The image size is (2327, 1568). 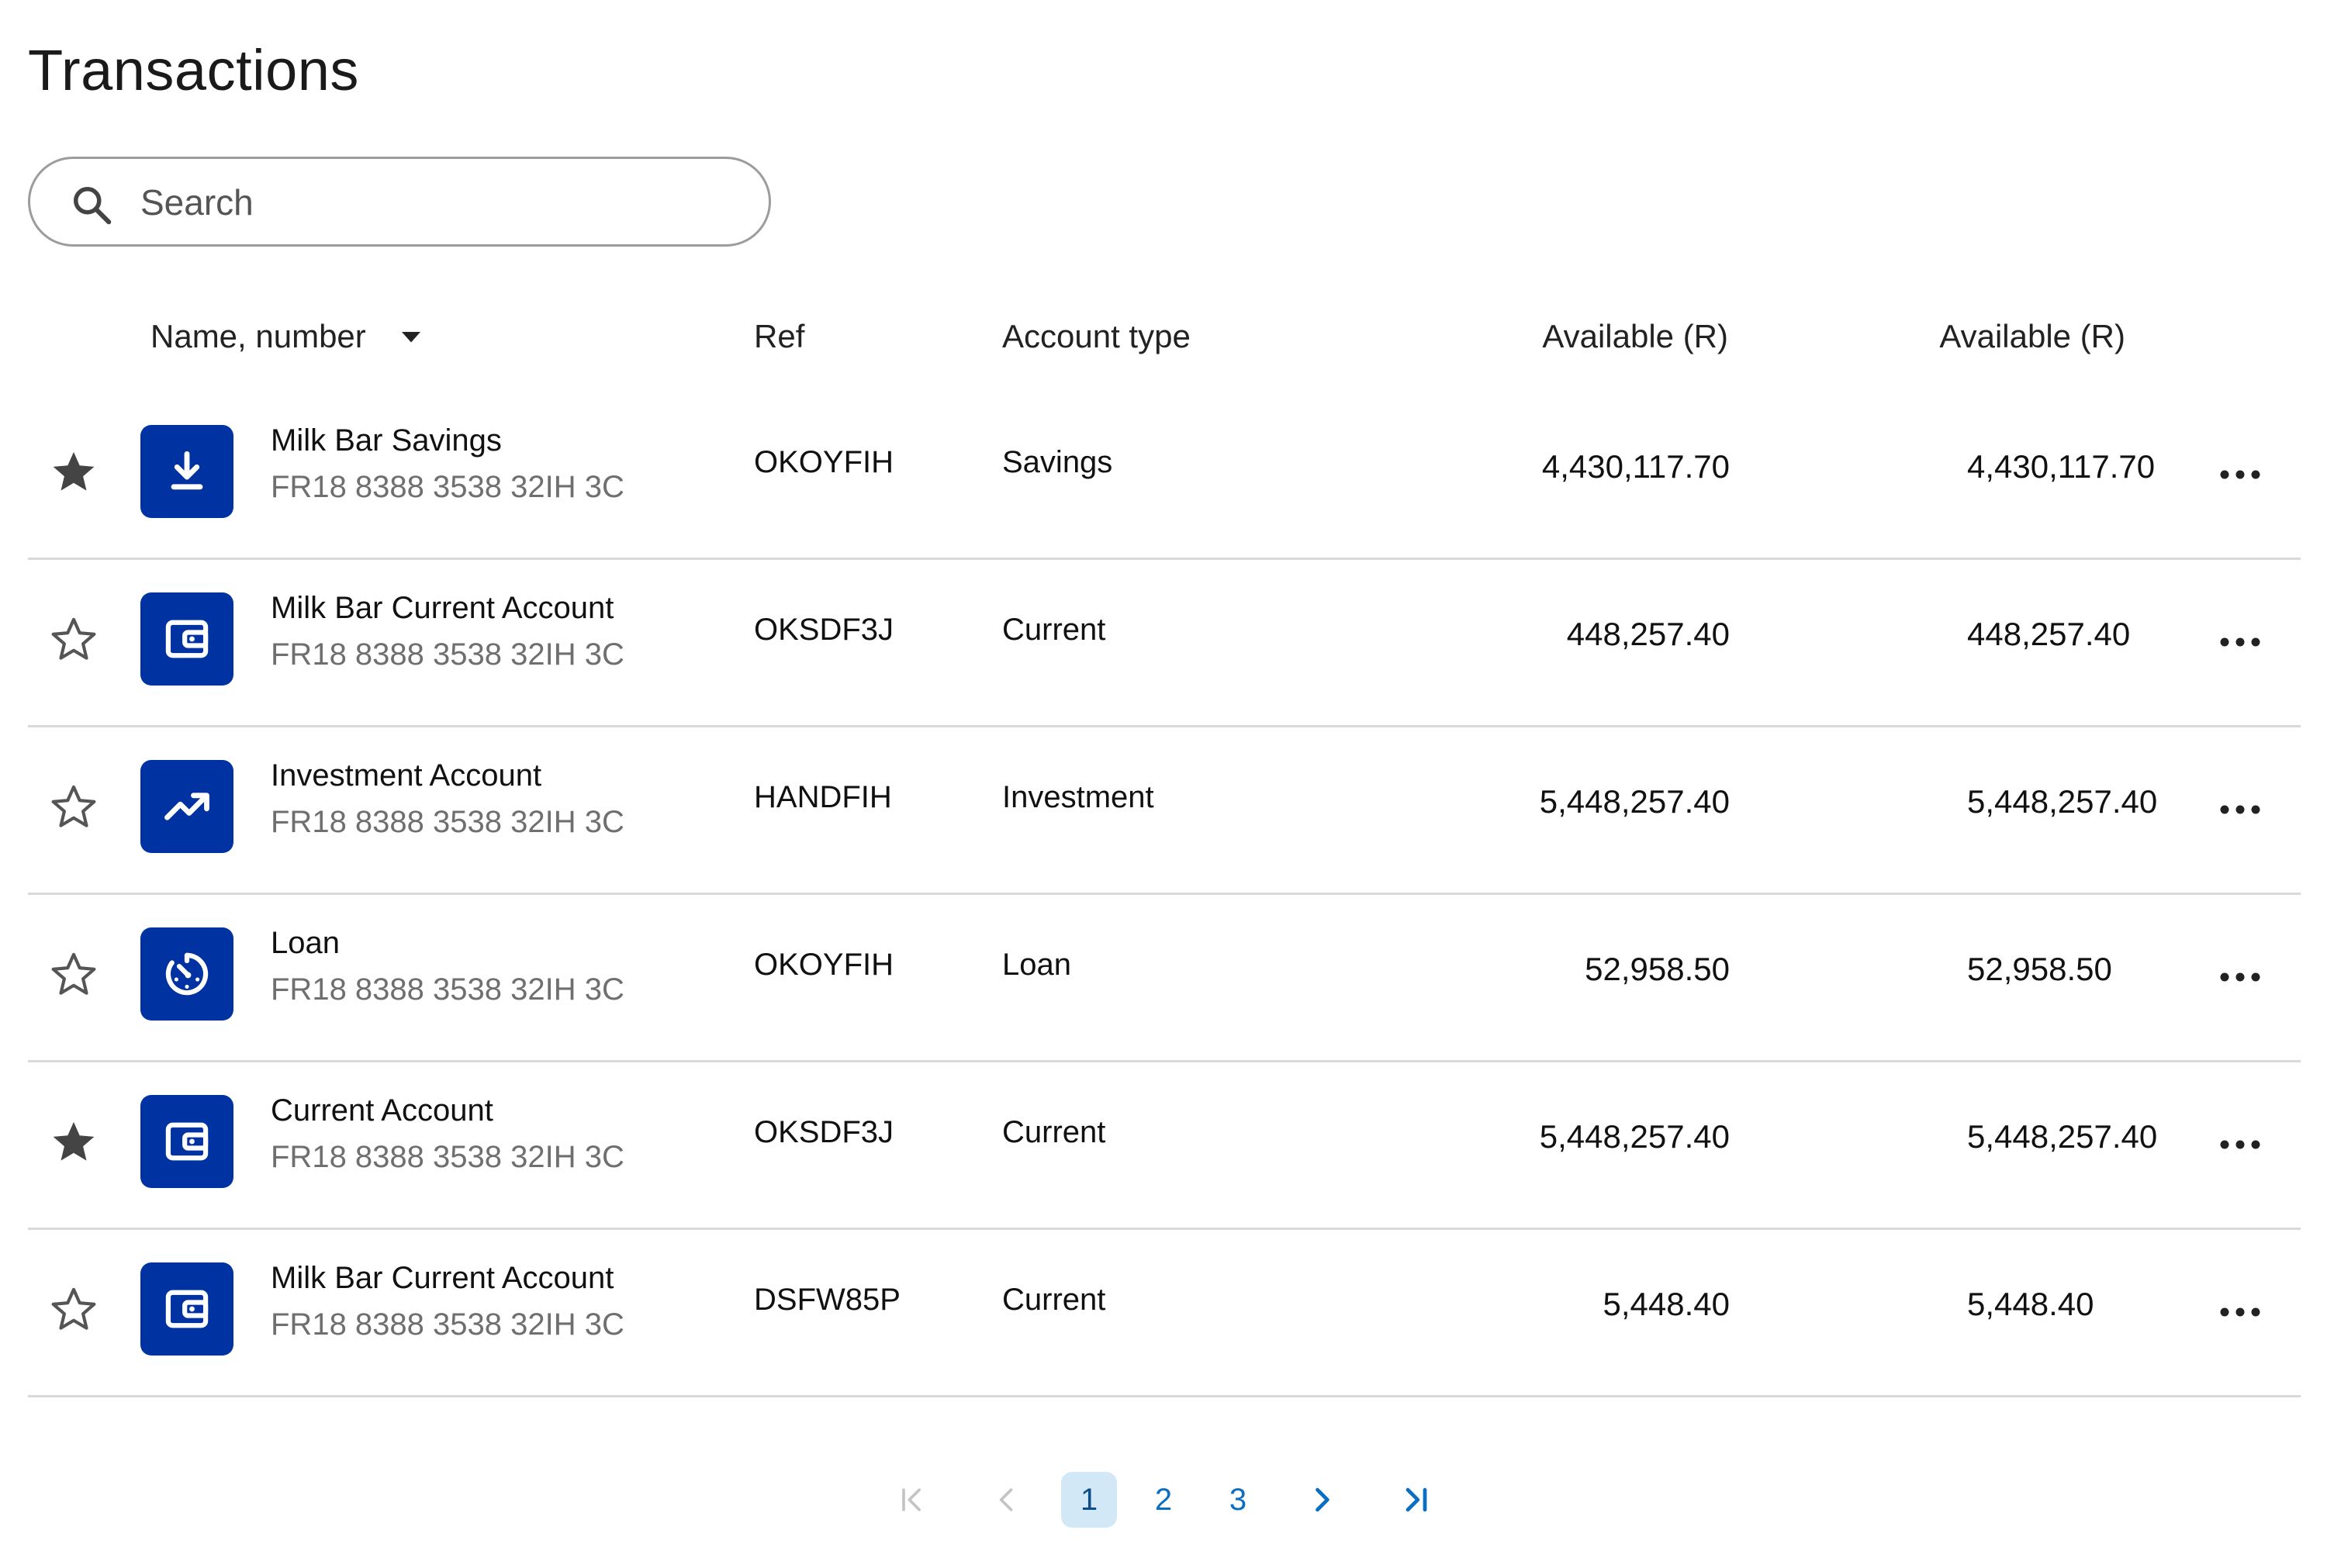 What do you see at coordinates (406, 775) in the screenshot?
I see `account-name: Investment Account` at bounding box center [406, 775].